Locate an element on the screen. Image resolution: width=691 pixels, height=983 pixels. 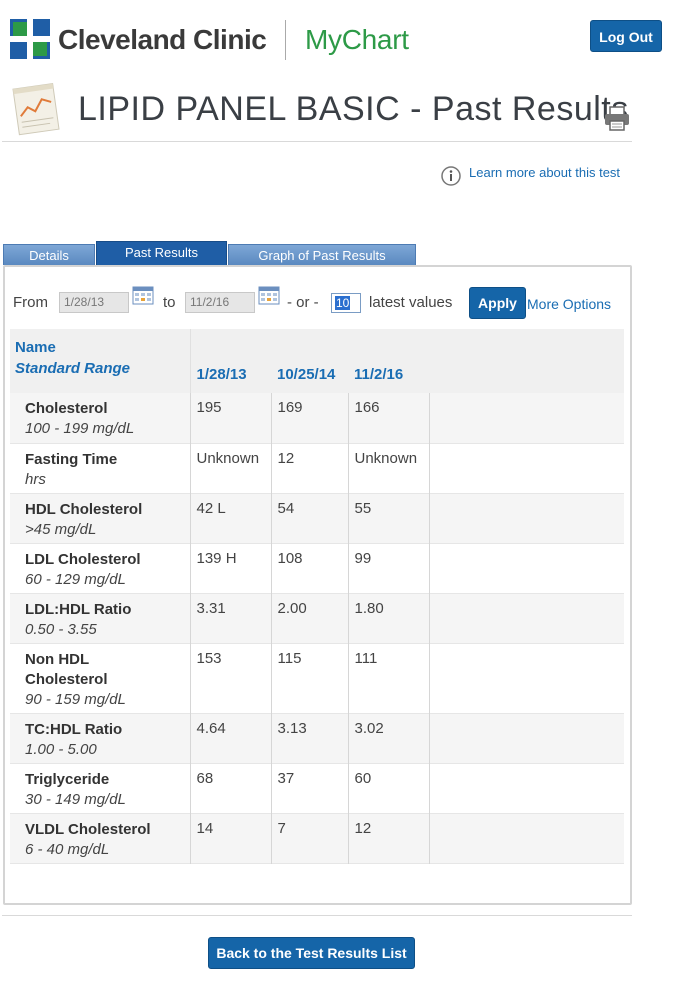
test-standard-range: 1.00 - 5.00 is located at coordinates (61, 749).